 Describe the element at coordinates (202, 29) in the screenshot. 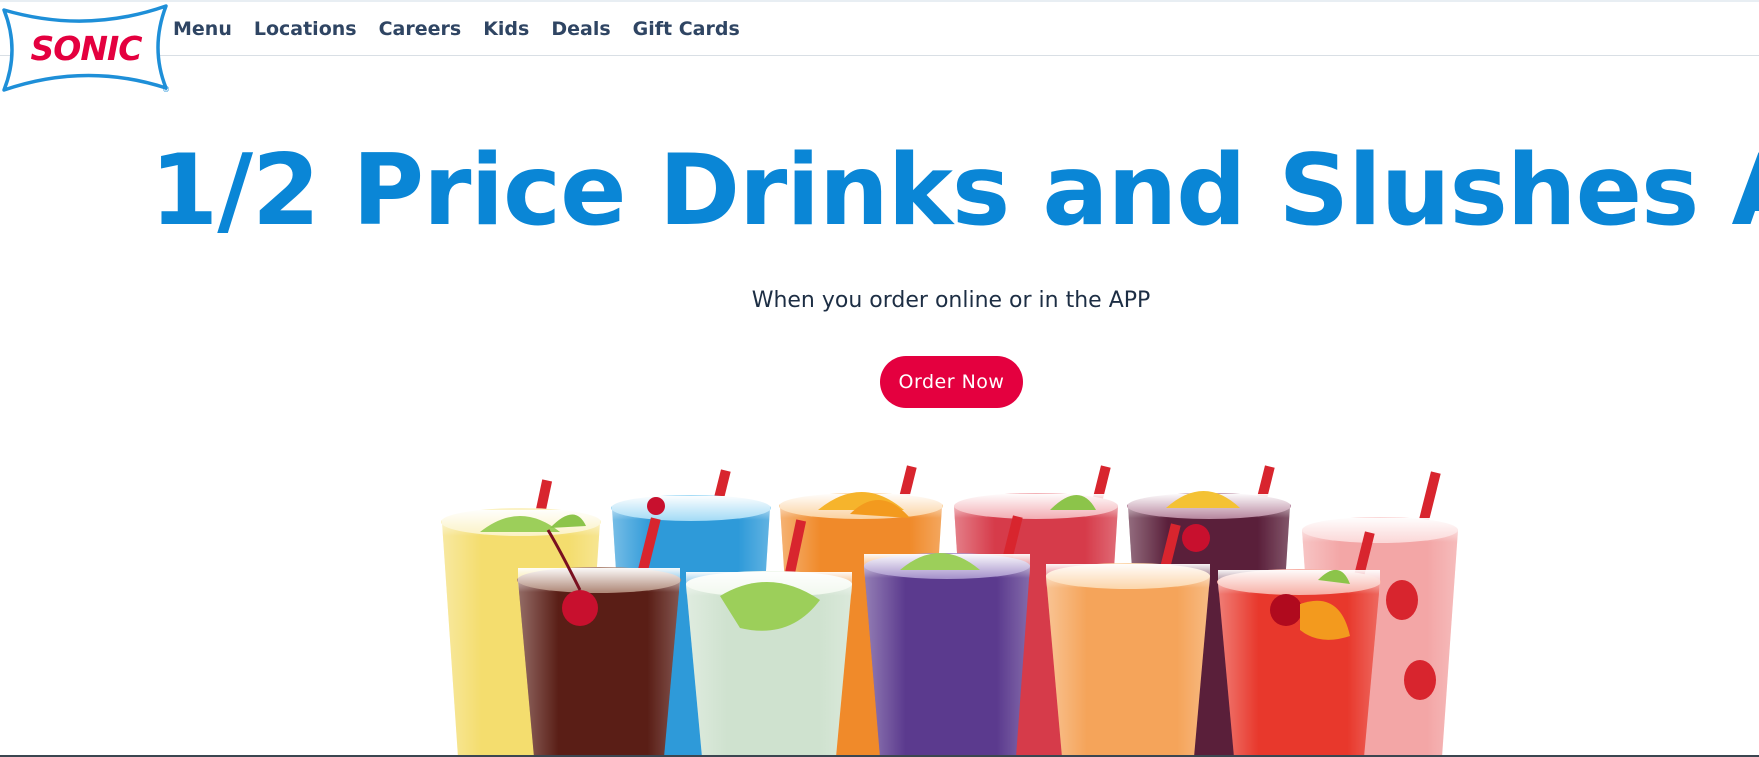

I see `nav-item-menu: Menu` at that location.